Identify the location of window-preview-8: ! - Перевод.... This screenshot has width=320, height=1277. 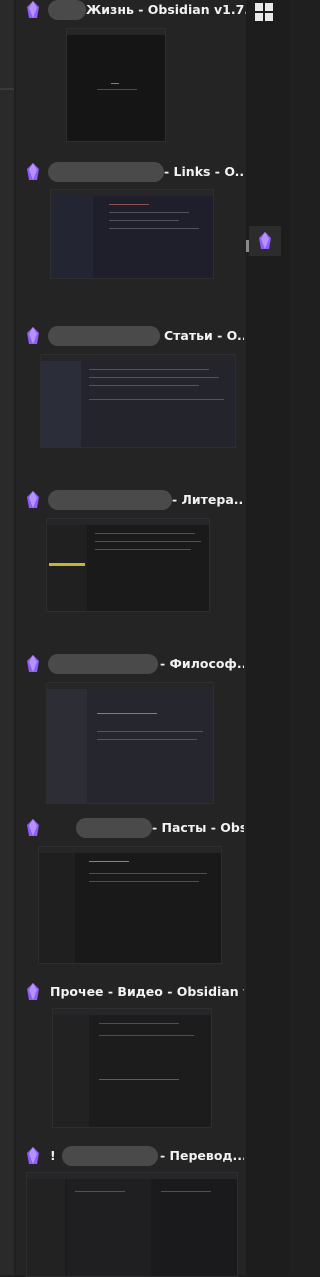
(131, 1211).